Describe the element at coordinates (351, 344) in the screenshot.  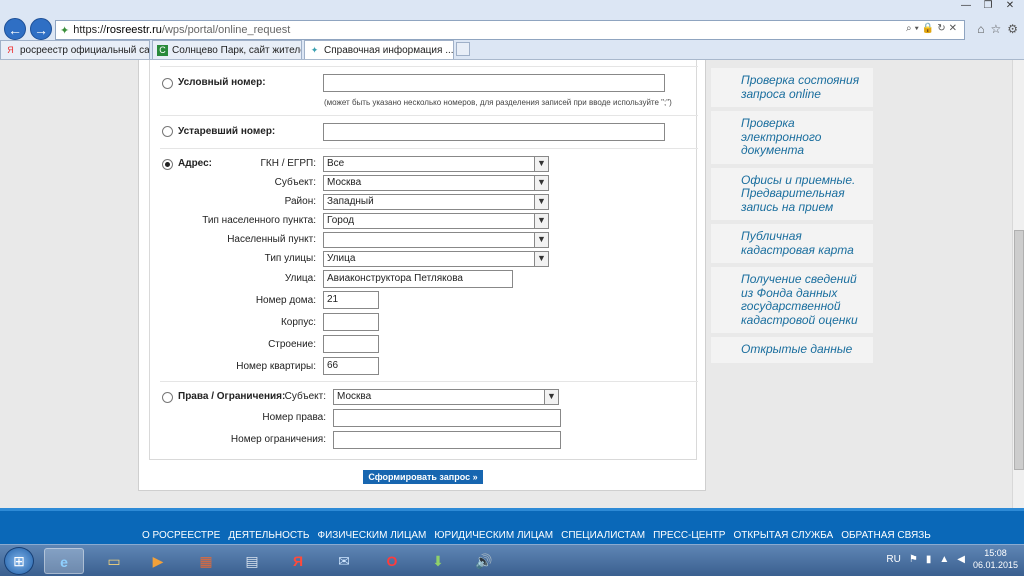
I see `structure-input` at that location.